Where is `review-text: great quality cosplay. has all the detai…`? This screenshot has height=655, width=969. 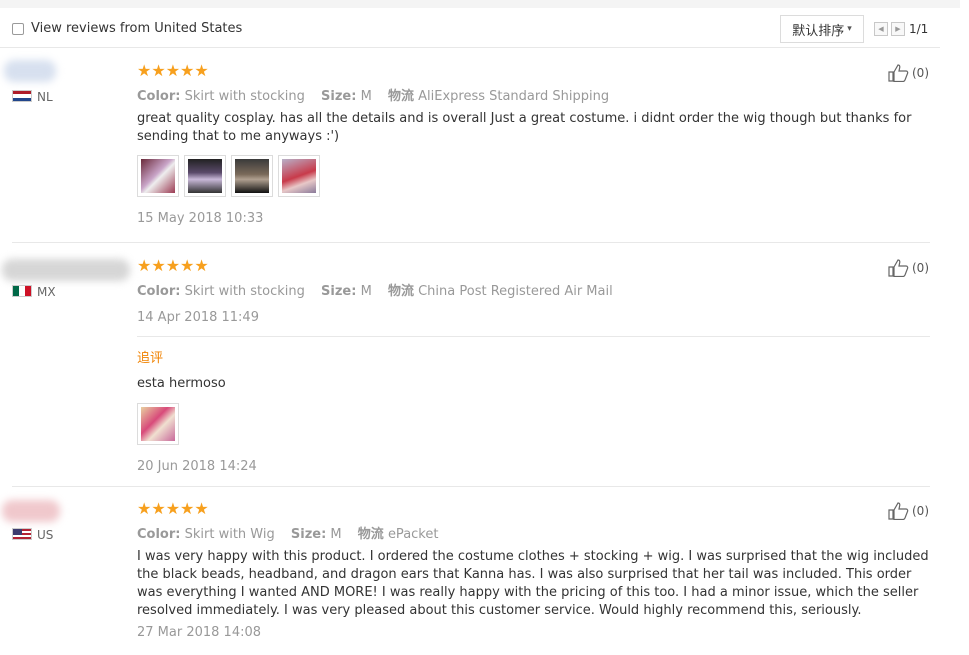
review-text: great quality cosplay. has all the detai… is located at coordinates (524, 127).